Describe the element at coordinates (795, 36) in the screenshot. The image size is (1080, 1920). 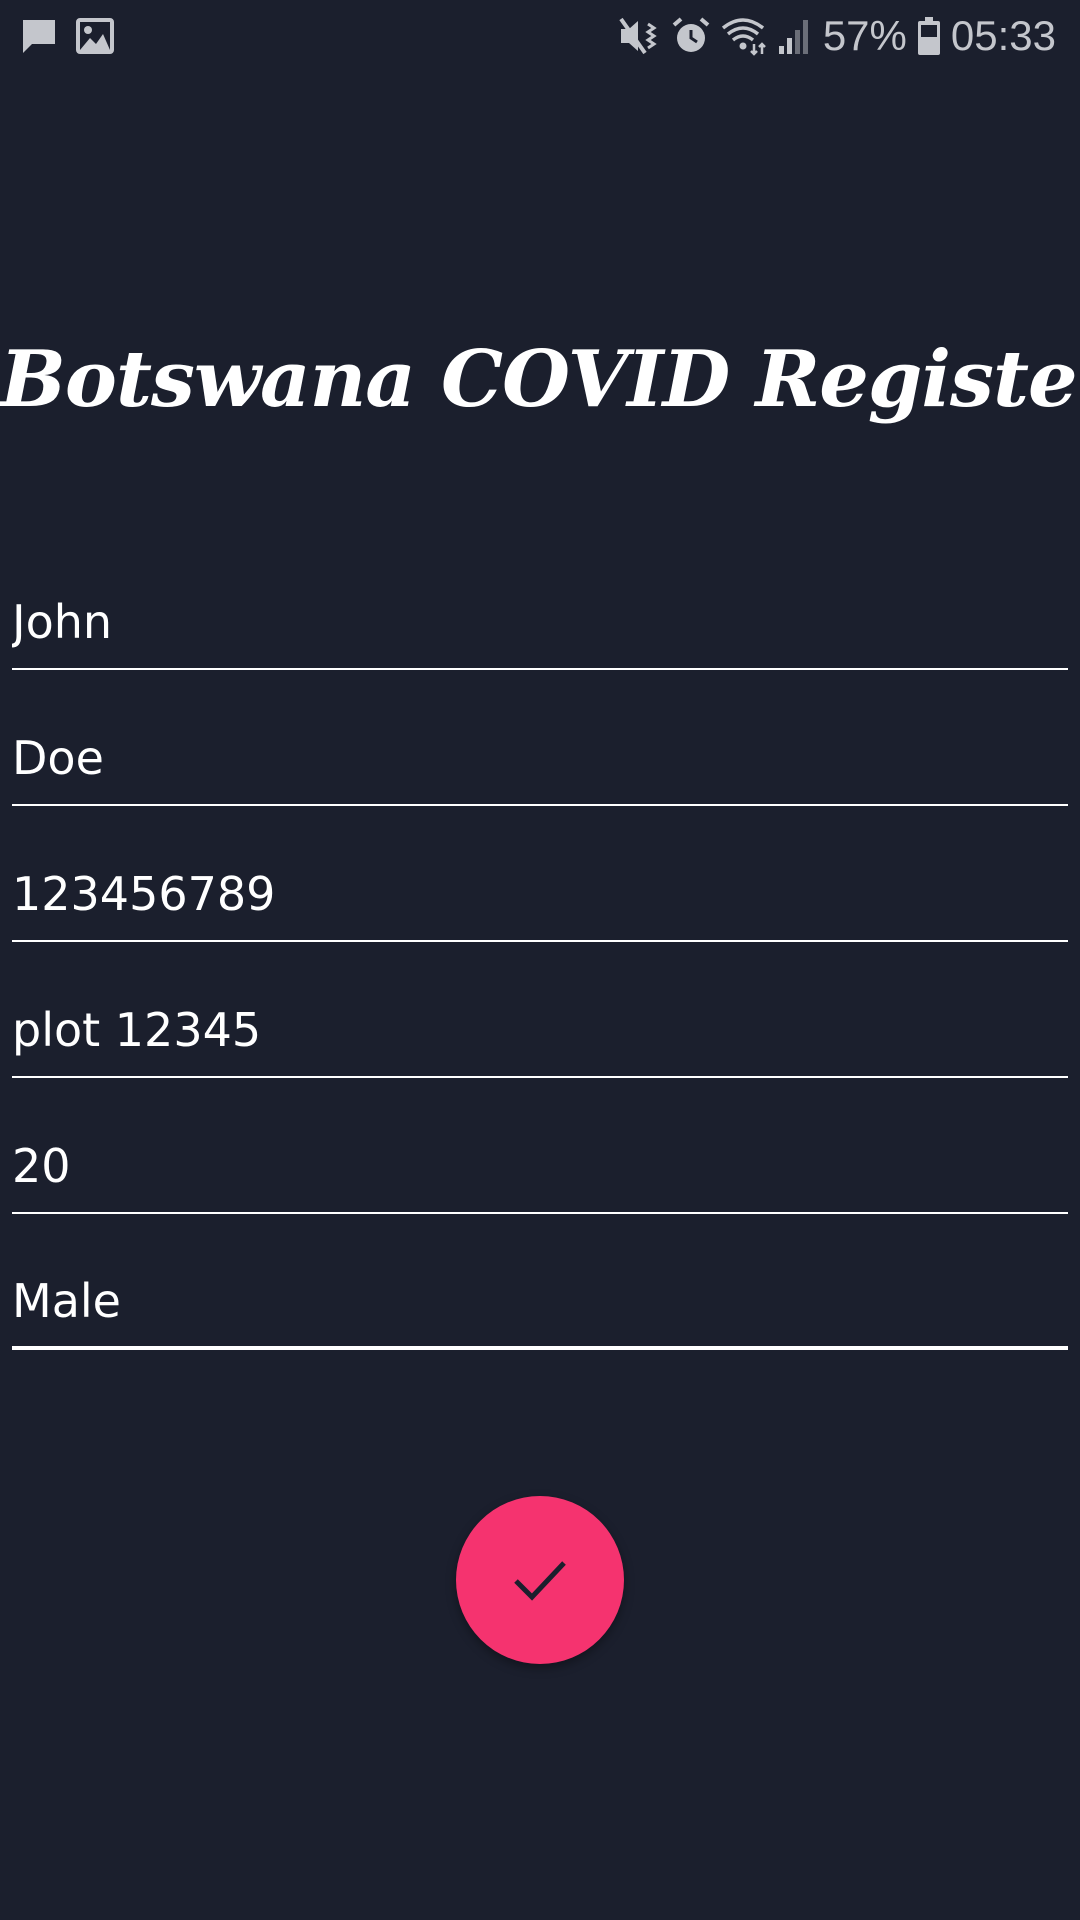
I see `cellular-signal-icon` at that location.